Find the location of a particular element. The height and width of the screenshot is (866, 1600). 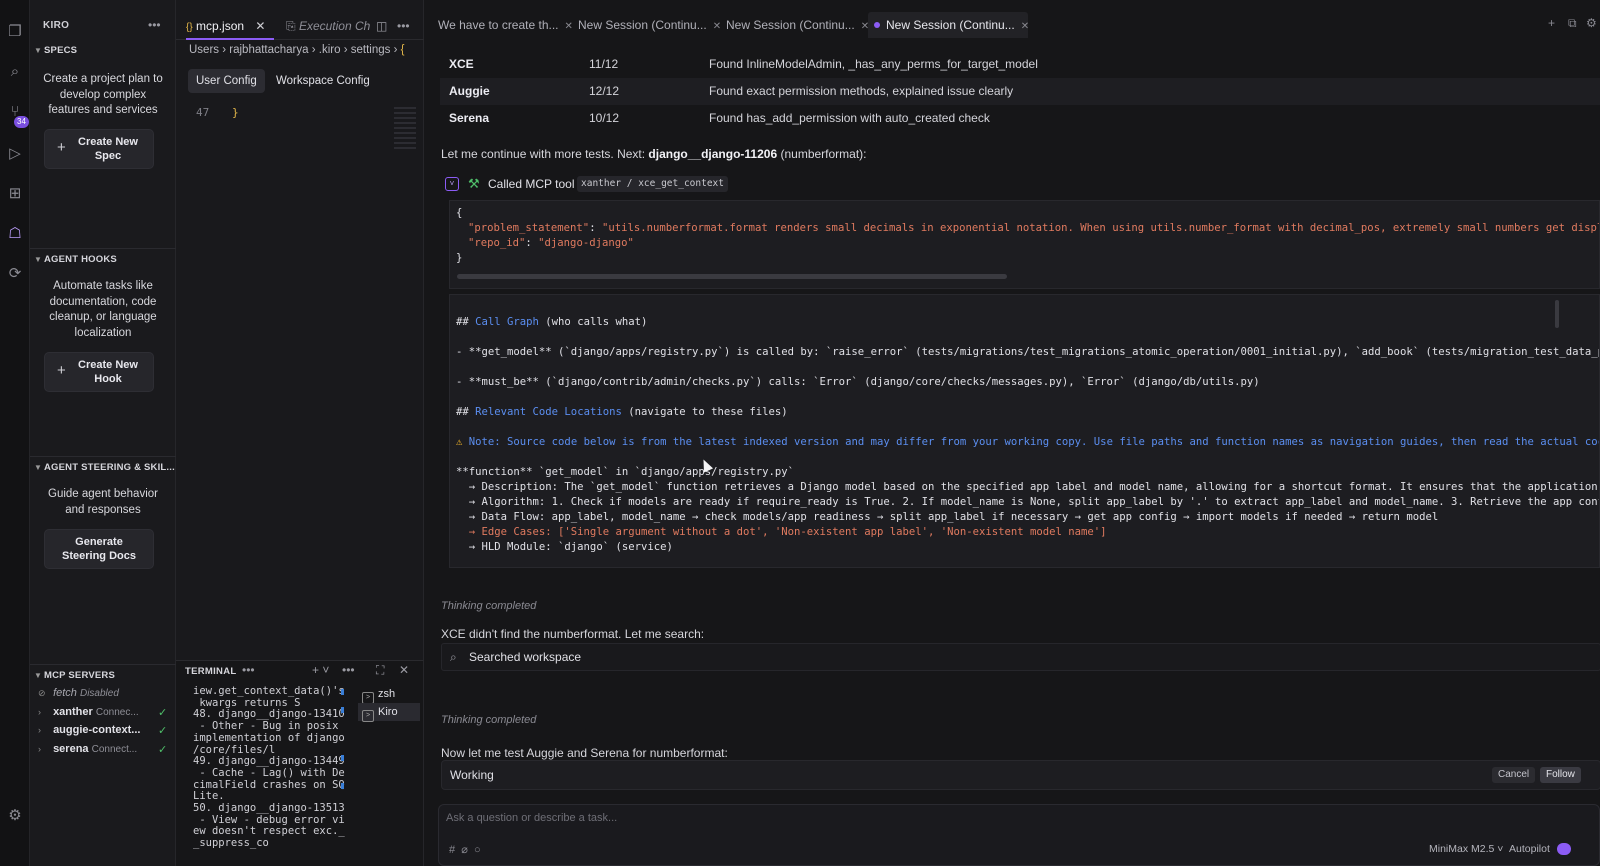

terminal-more-icon: ••• is located at coordinates (348, 670).